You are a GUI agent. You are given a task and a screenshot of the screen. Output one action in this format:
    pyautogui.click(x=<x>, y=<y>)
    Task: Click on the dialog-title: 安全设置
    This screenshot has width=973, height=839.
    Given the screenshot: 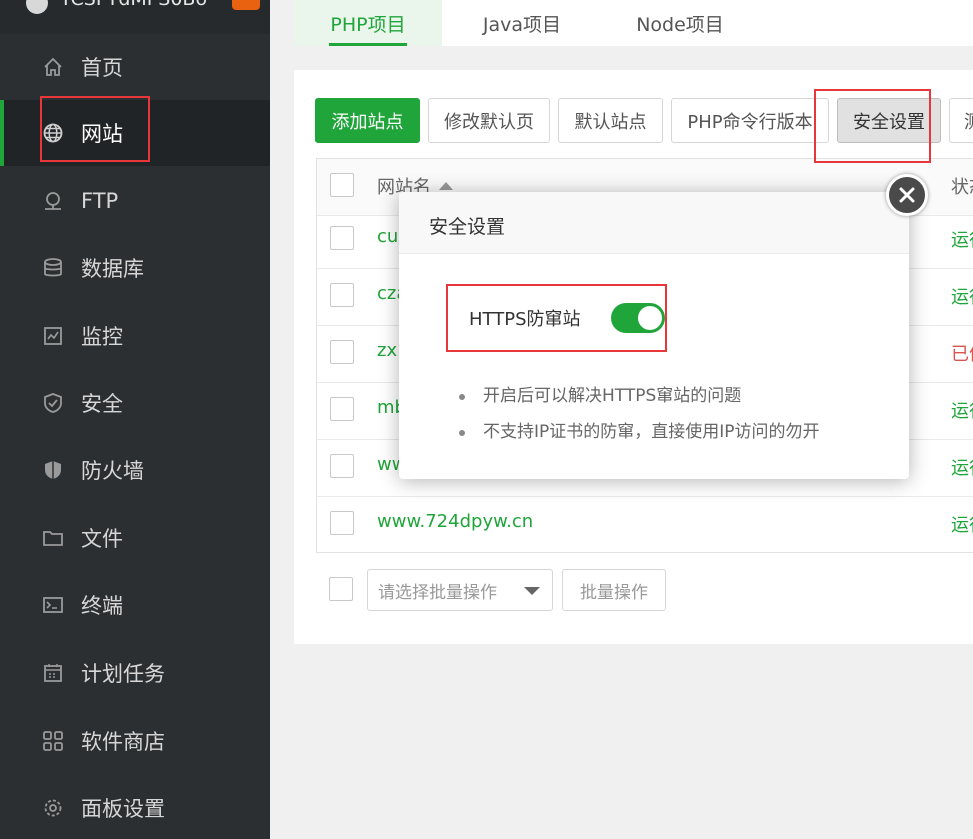 What is the action you would take?
    pyautogui.click(x=467, y=227)
    